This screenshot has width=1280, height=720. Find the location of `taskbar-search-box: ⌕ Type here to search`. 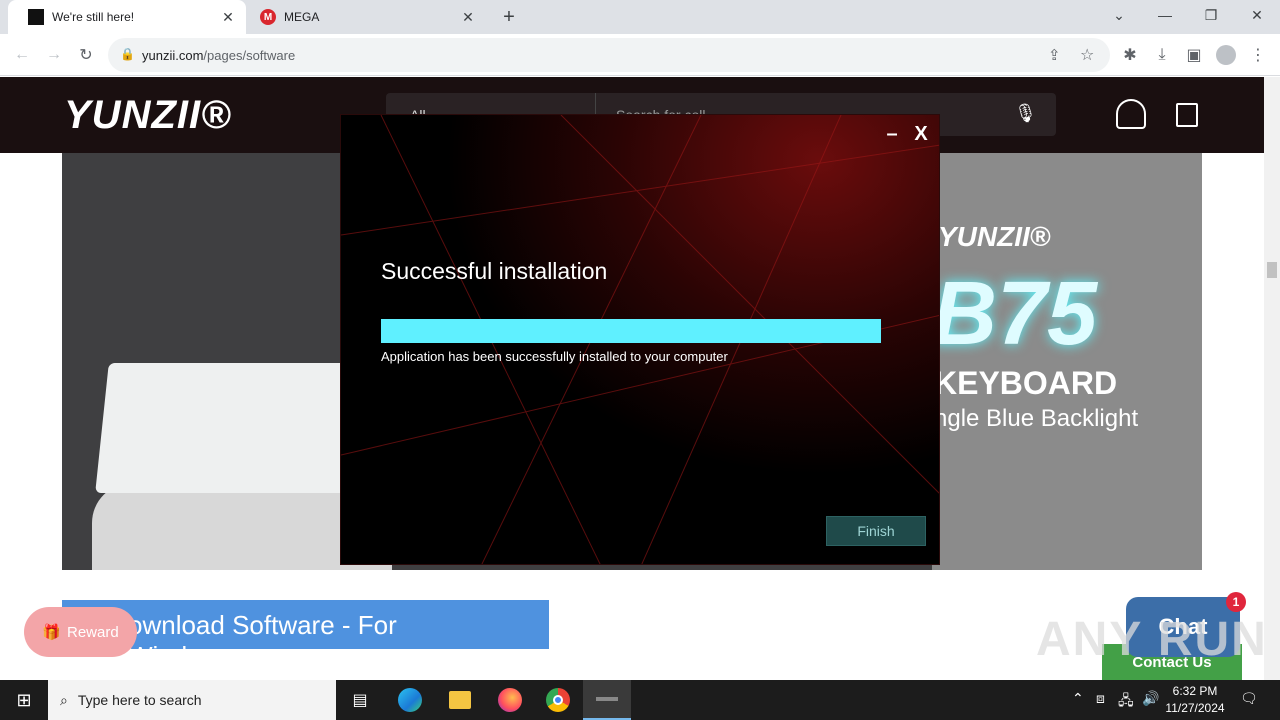

taskbar-search-box: ⌕ Type here to search is located at coordinates (192, 700).